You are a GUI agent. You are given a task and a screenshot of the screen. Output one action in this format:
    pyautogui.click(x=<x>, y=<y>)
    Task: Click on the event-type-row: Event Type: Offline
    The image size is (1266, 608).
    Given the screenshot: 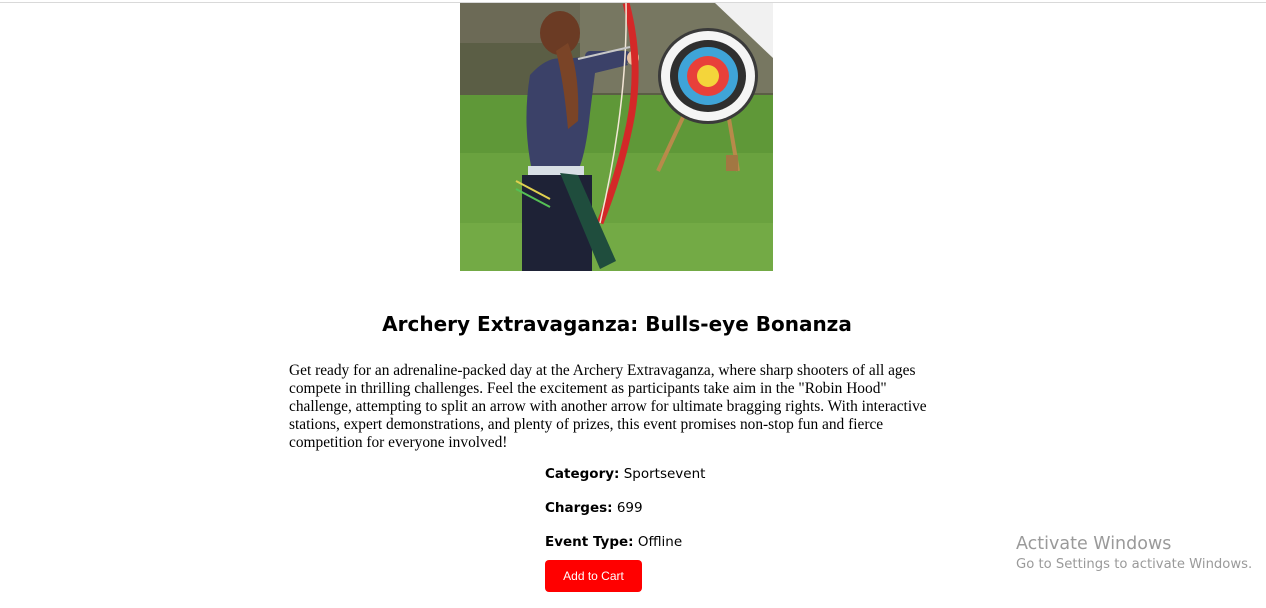 What is the action you would take?
    pyautogui.click(x=613, y=542)
    